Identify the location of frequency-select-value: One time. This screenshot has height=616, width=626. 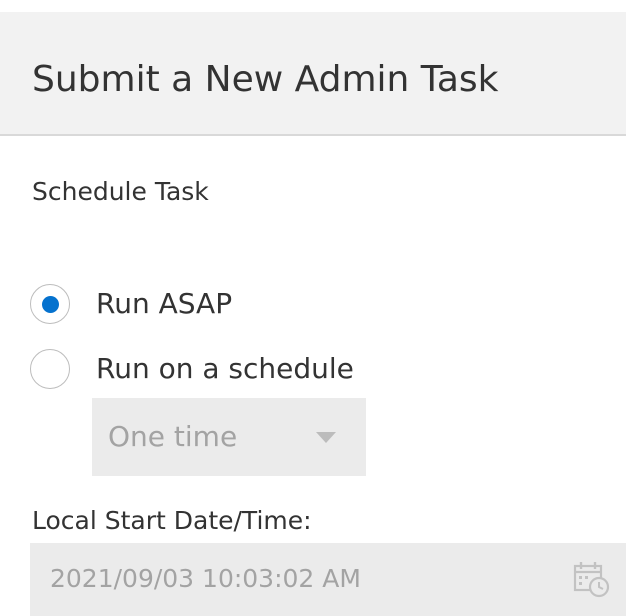
(173, 436).